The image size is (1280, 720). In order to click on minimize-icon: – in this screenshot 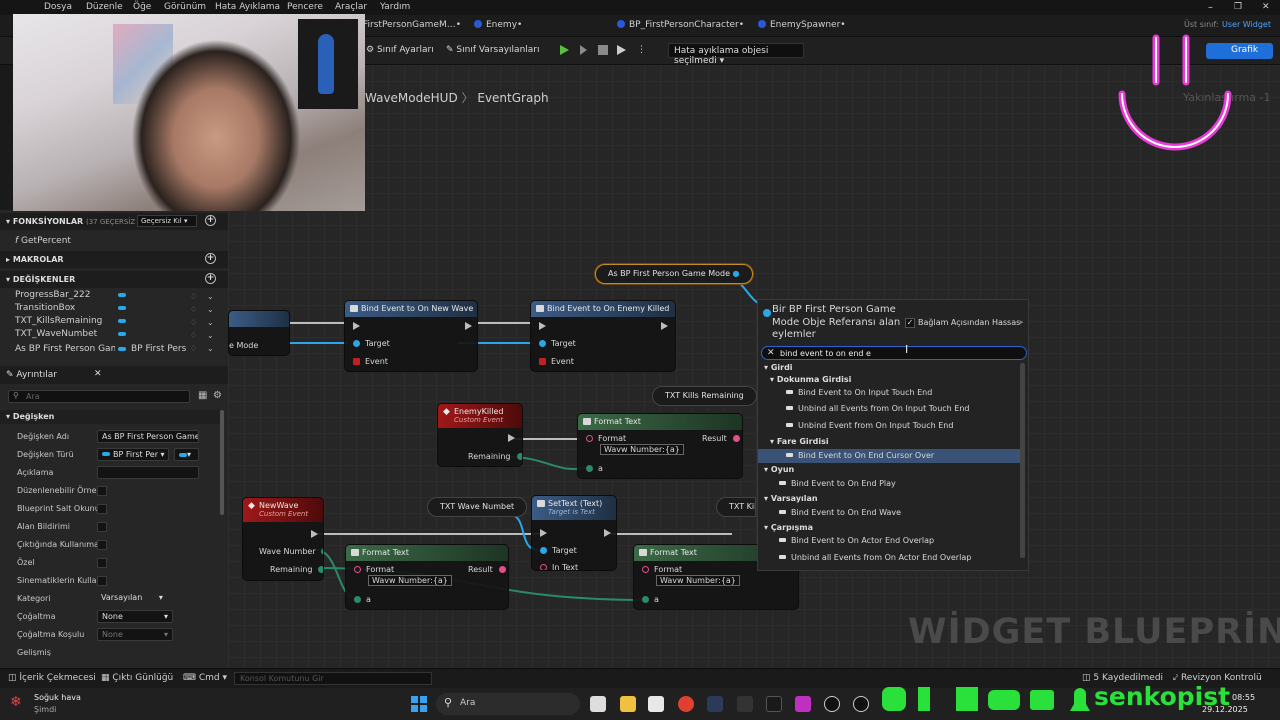, I will do `click(1210, 7)`.